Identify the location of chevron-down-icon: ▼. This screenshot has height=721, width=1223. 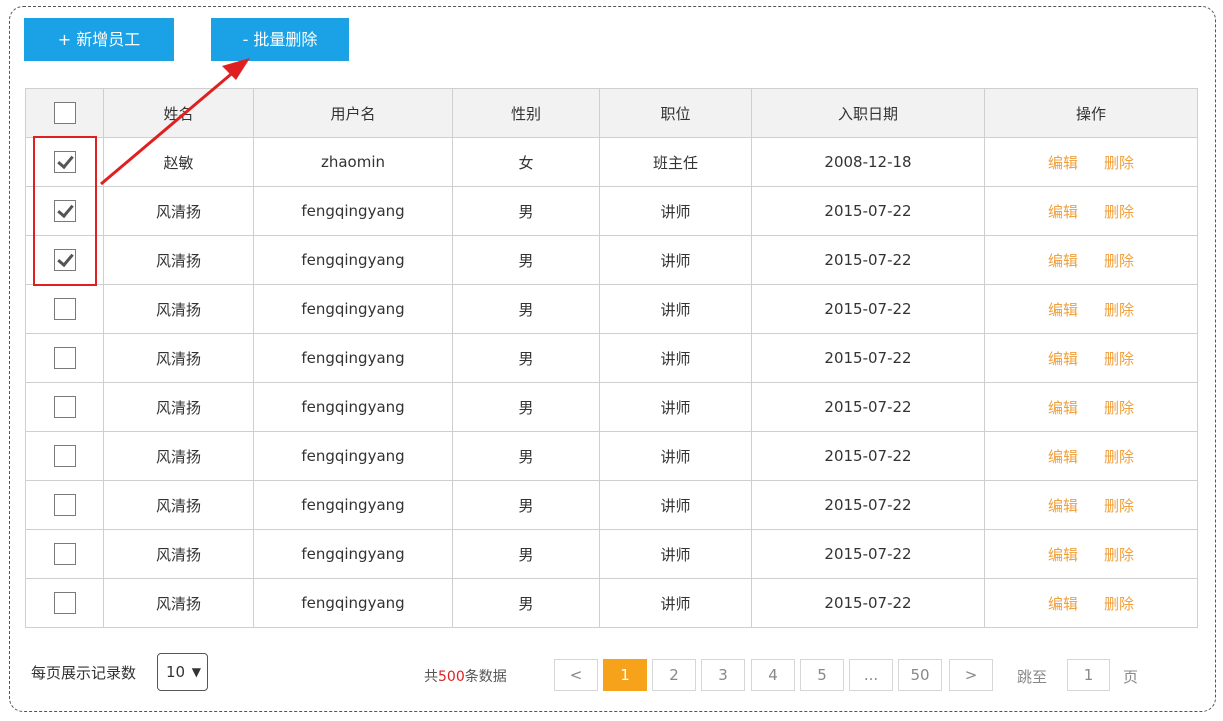
(196, 672).